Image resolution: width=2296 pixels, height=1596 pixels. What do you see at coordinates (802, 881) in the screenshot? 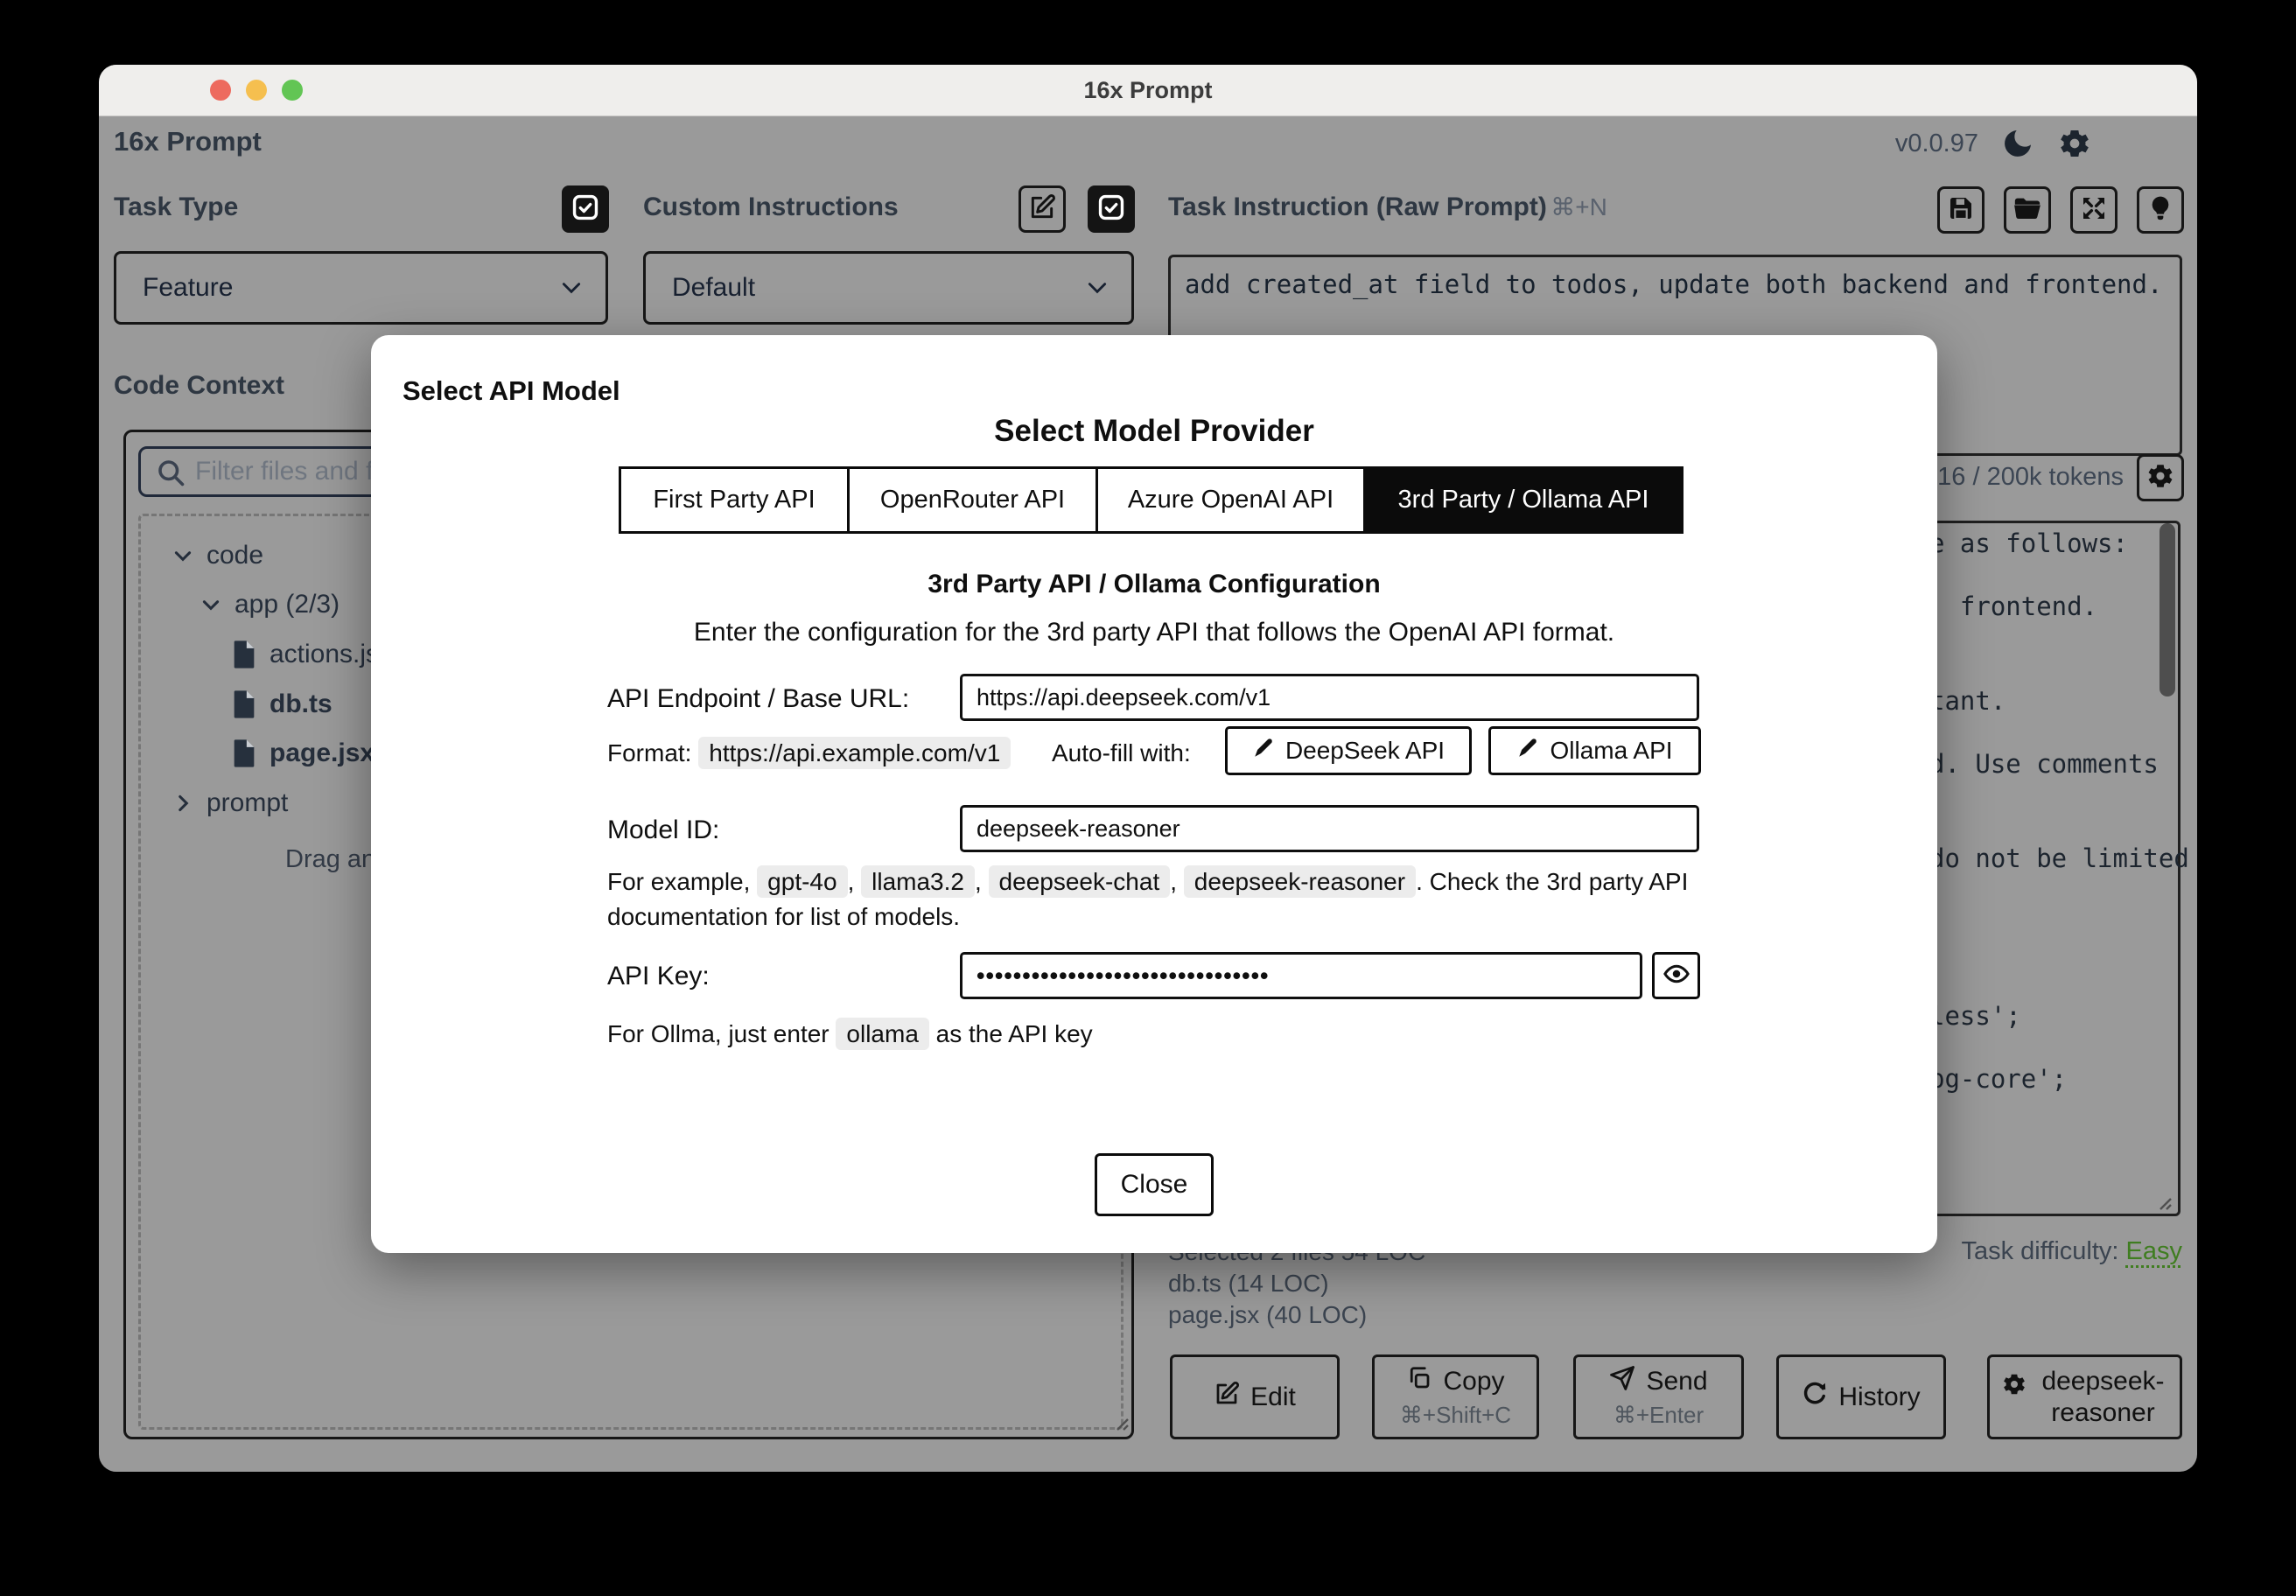
I see `model-example-chip: gpt-4o` at bounding box center [802, 881].